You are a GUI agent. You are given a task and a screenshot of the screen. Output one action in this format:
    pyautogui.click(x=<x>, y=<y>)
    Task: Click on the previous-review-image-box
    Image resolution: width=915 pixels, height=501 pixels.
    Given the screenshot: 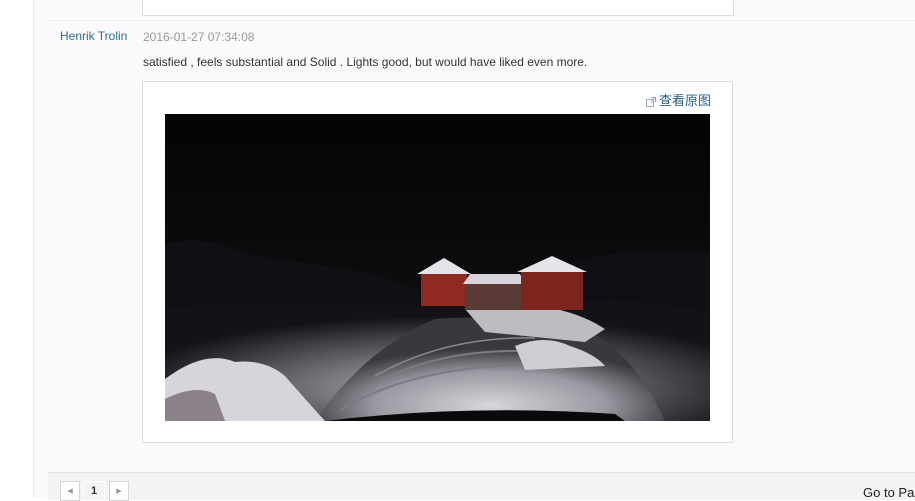 What is the action you would take?
    pyautogui.click(x=438, y=8)
    